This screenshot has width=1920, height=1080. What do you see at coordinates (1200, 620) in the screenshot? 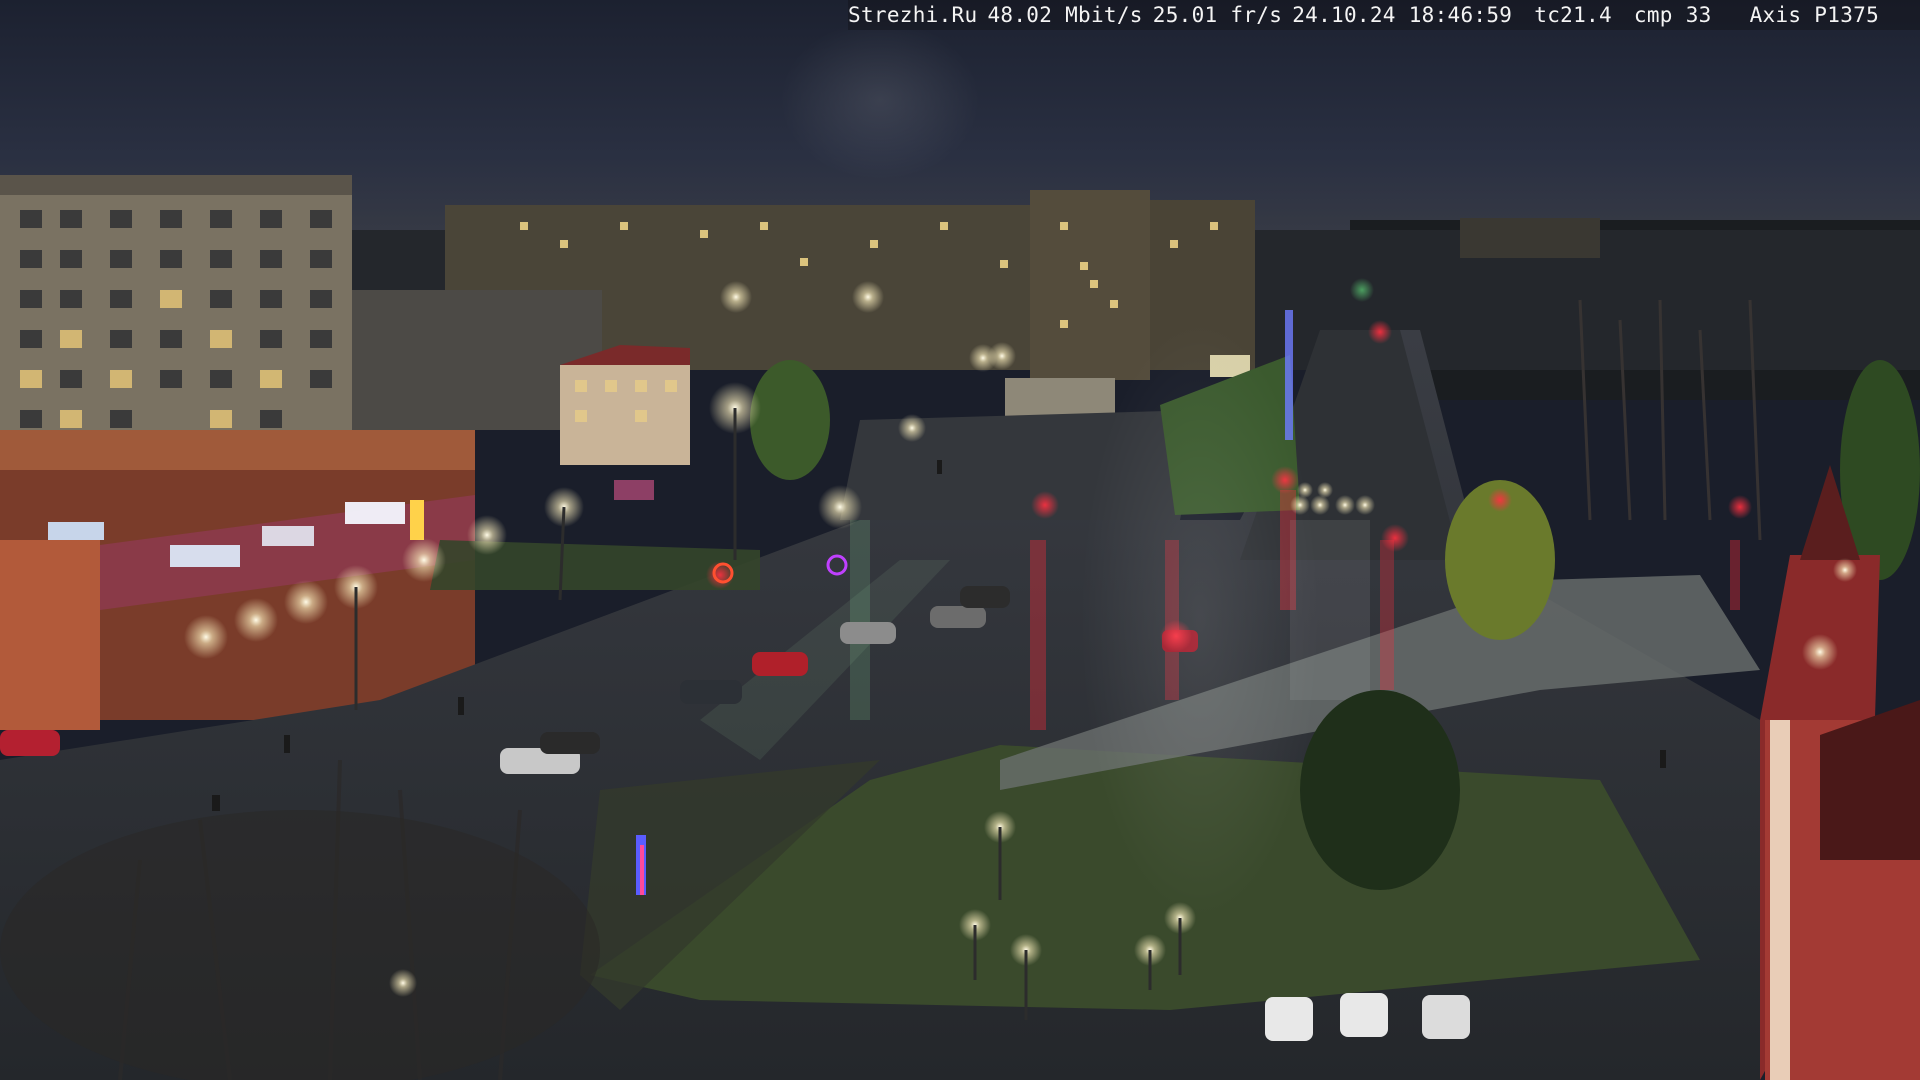
I see `lens-flare` at bounding box center [1200, 620].